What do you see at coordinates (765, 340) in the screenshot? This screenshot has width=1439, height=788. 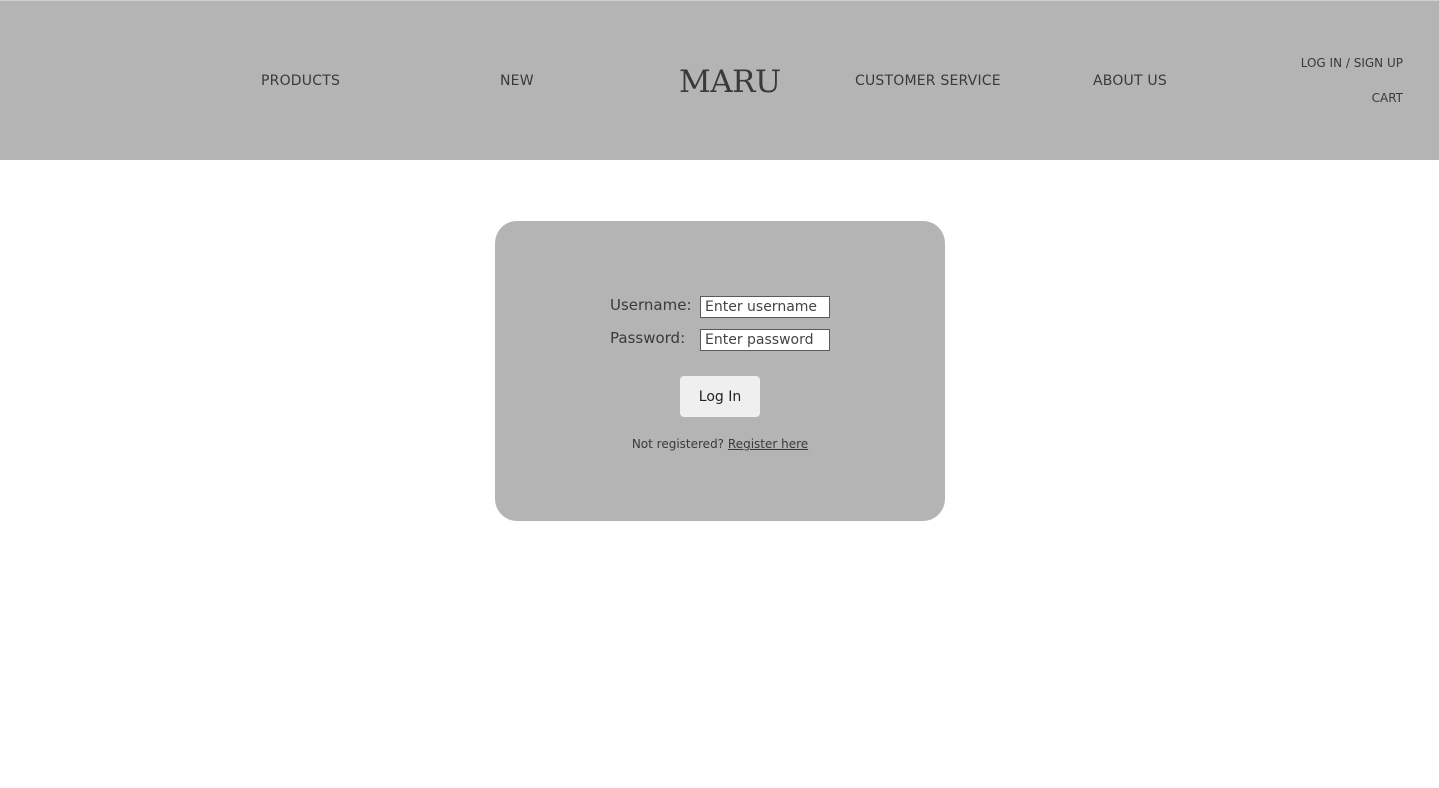 I see `password-input` at bounding box center [765, 340].